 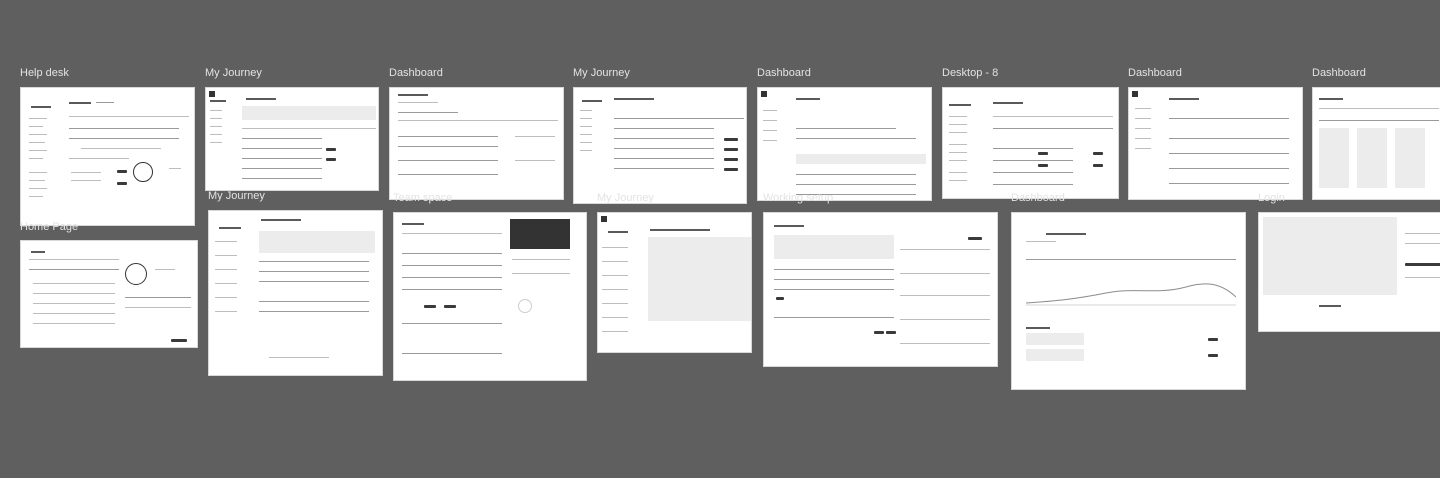 I want to click on frame-login, so click(x=1349, y=272).